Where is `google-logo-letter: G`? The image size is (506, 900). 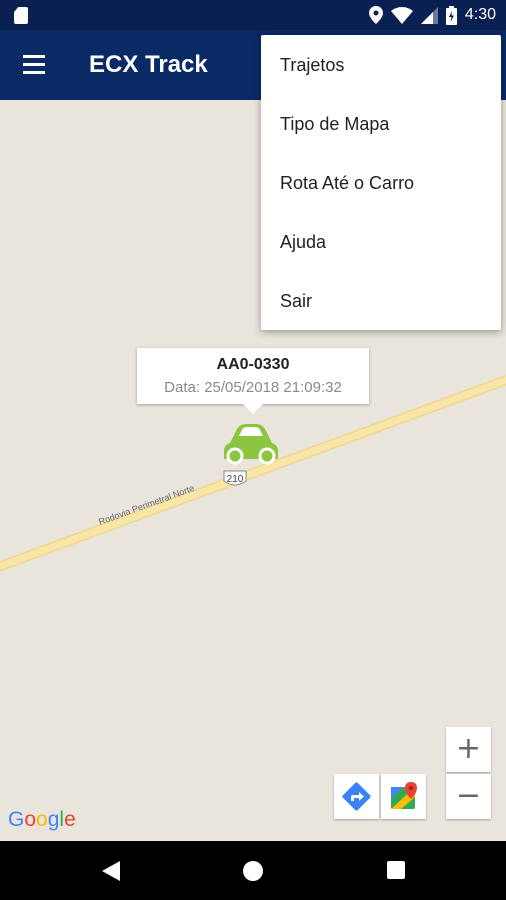 google-logo-letter: G is located at coordinates (16, 819).